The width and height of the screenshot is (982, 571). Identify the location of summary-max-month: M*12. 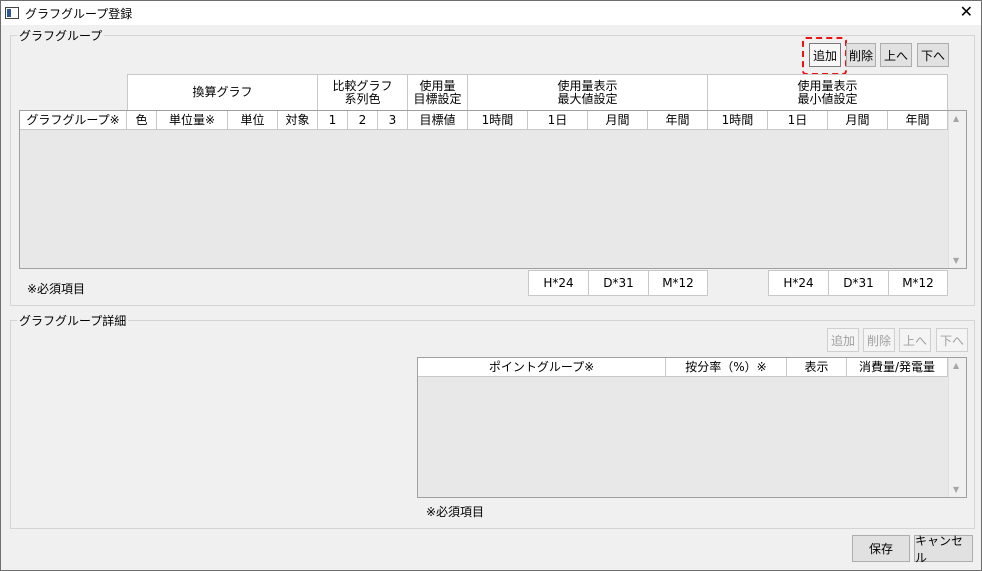
(678, 283).